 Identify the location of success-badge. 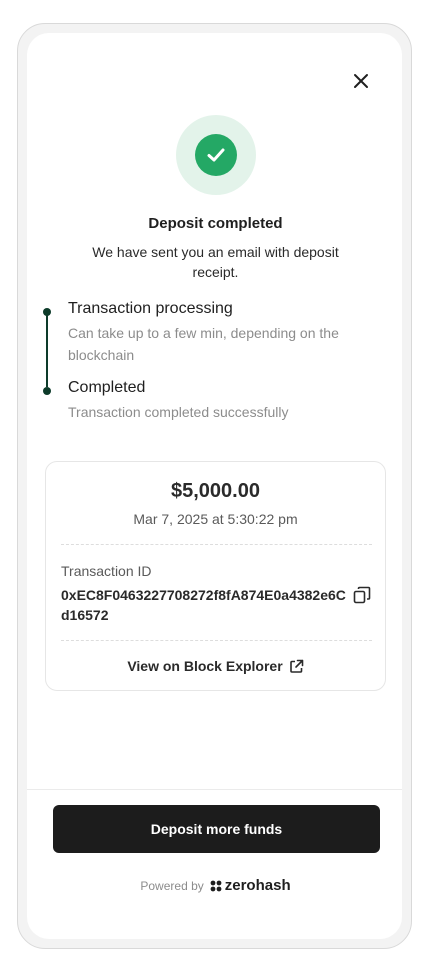
(216, 155).